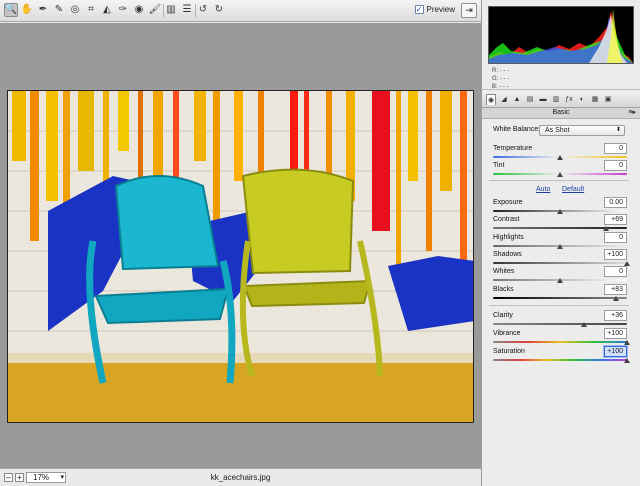  Describe the element at coordinates (504, 271) in the screenshot. I see `whites-label: Whites` at that location.